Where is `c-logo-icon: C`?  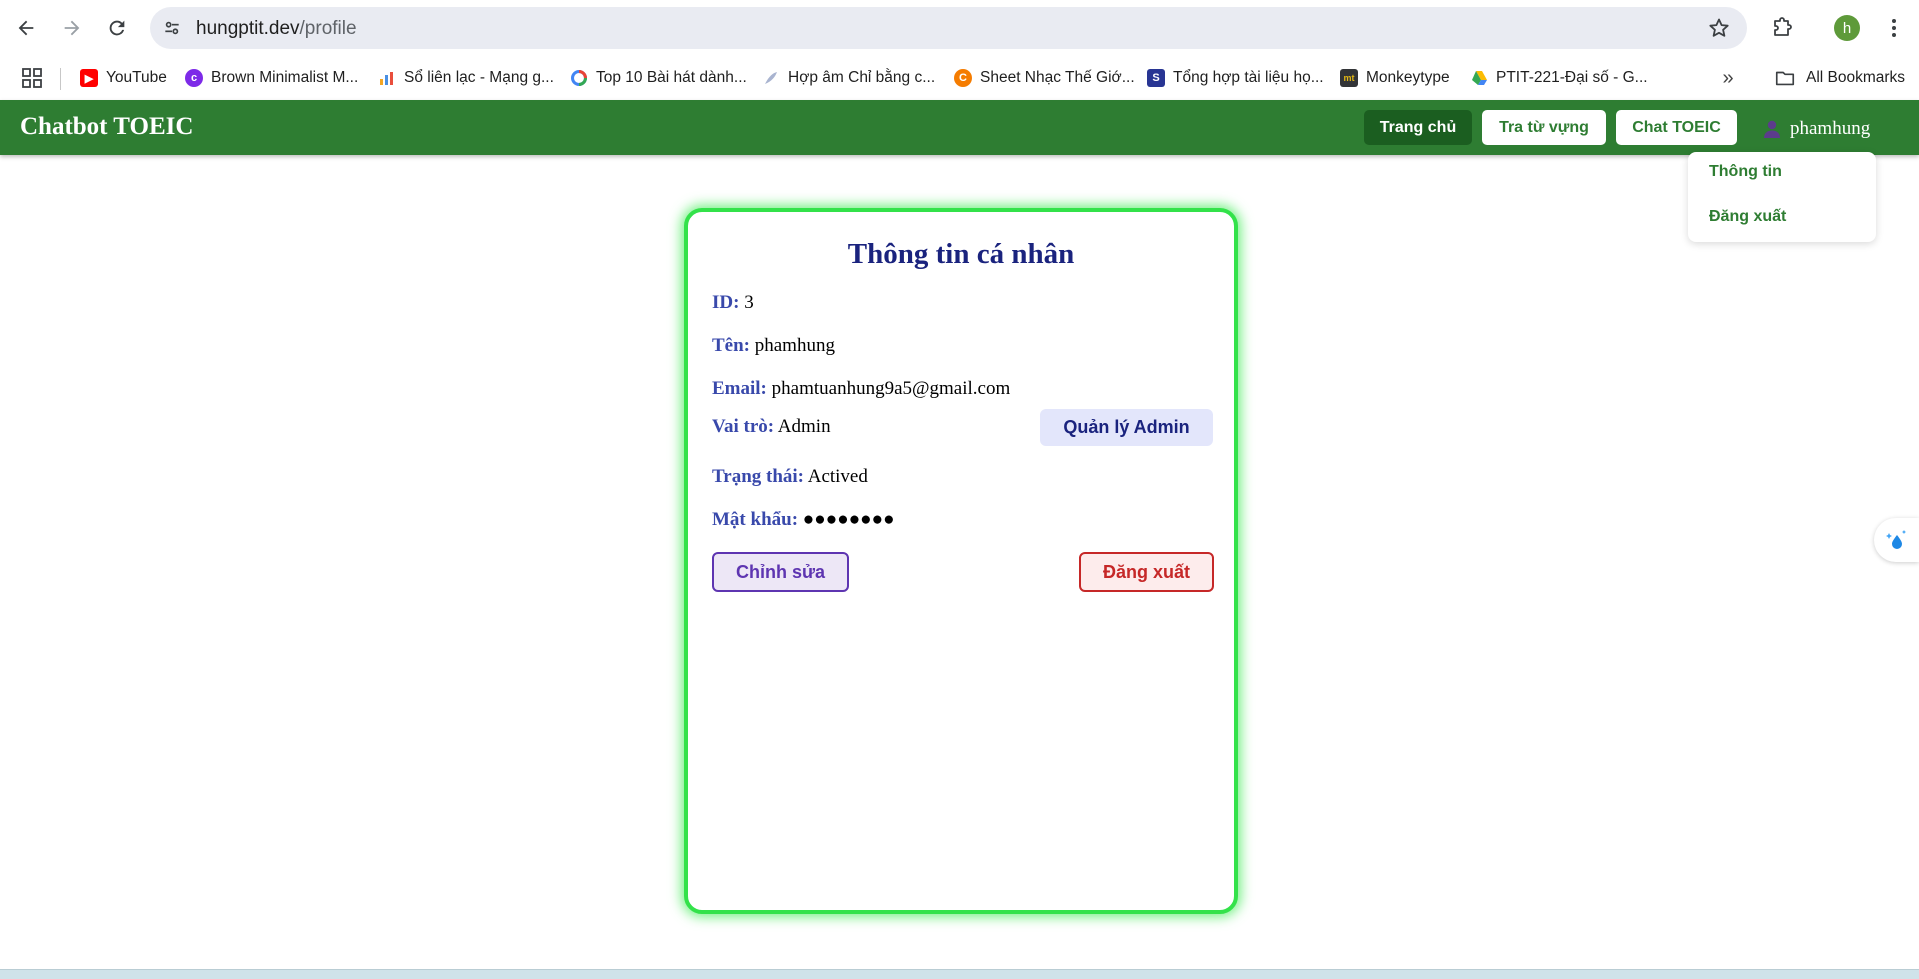 c-logo-icon: C is located at coordinates (963, 78).